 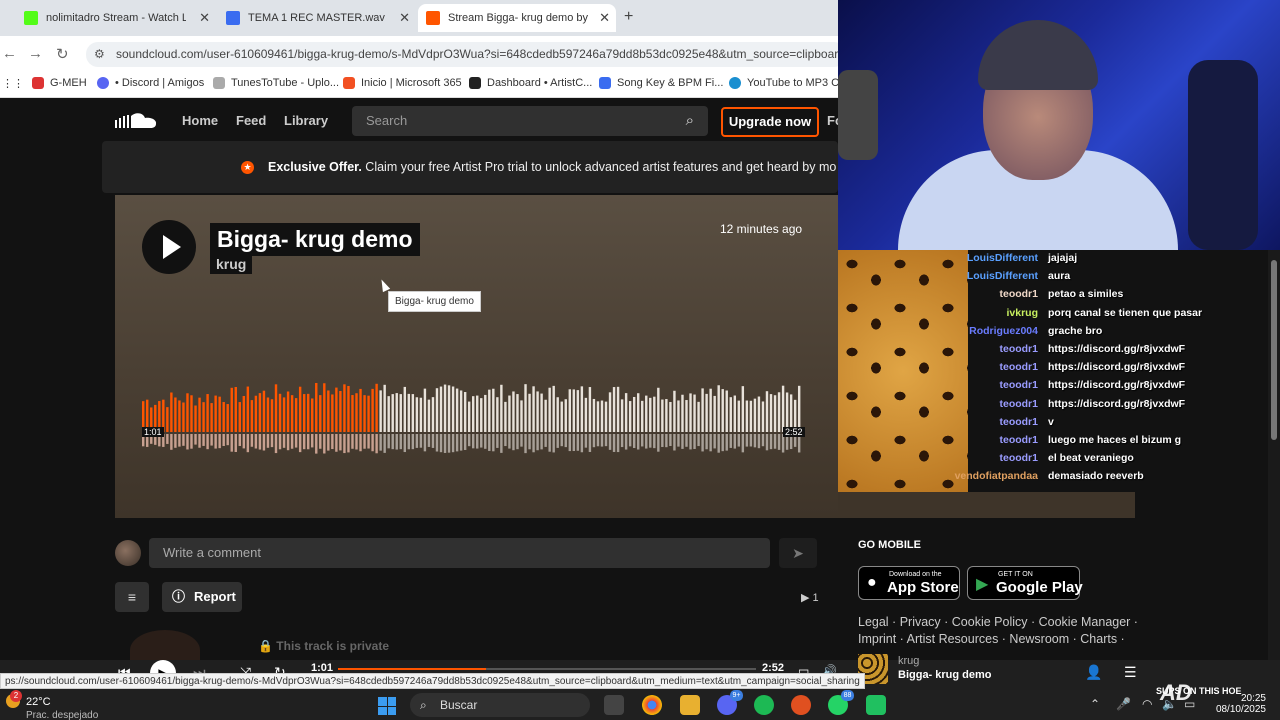 What do you see at coordinates (909, 583) in the screenshot?
I see `app-store-button: ● Download on the App Store` at bounding box center [909, 583].